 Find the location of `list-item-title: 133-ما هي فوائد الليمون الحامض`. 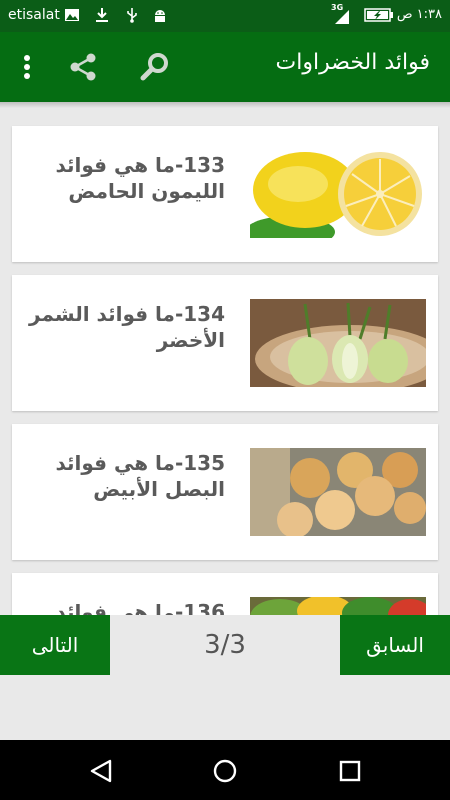

list-item-title: 133-ما هي فوائد الليمون الحامض is located at coordinates (140, 178).